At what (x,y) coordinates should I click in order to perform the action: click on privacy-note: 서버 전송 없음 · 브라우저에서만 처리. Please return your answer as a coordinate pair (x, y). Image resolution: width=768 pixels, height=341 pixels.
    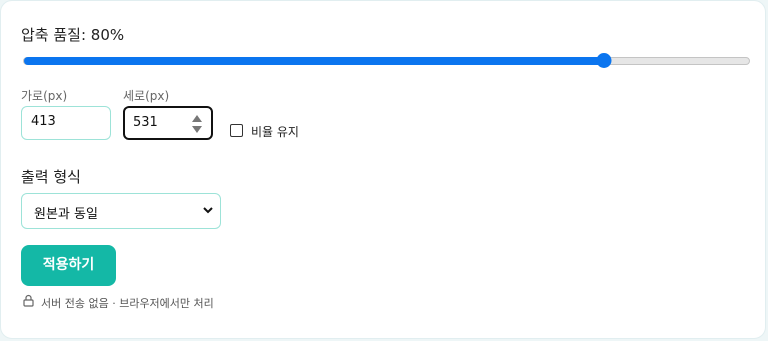
    Looking at the image, I should click on (127, 303).